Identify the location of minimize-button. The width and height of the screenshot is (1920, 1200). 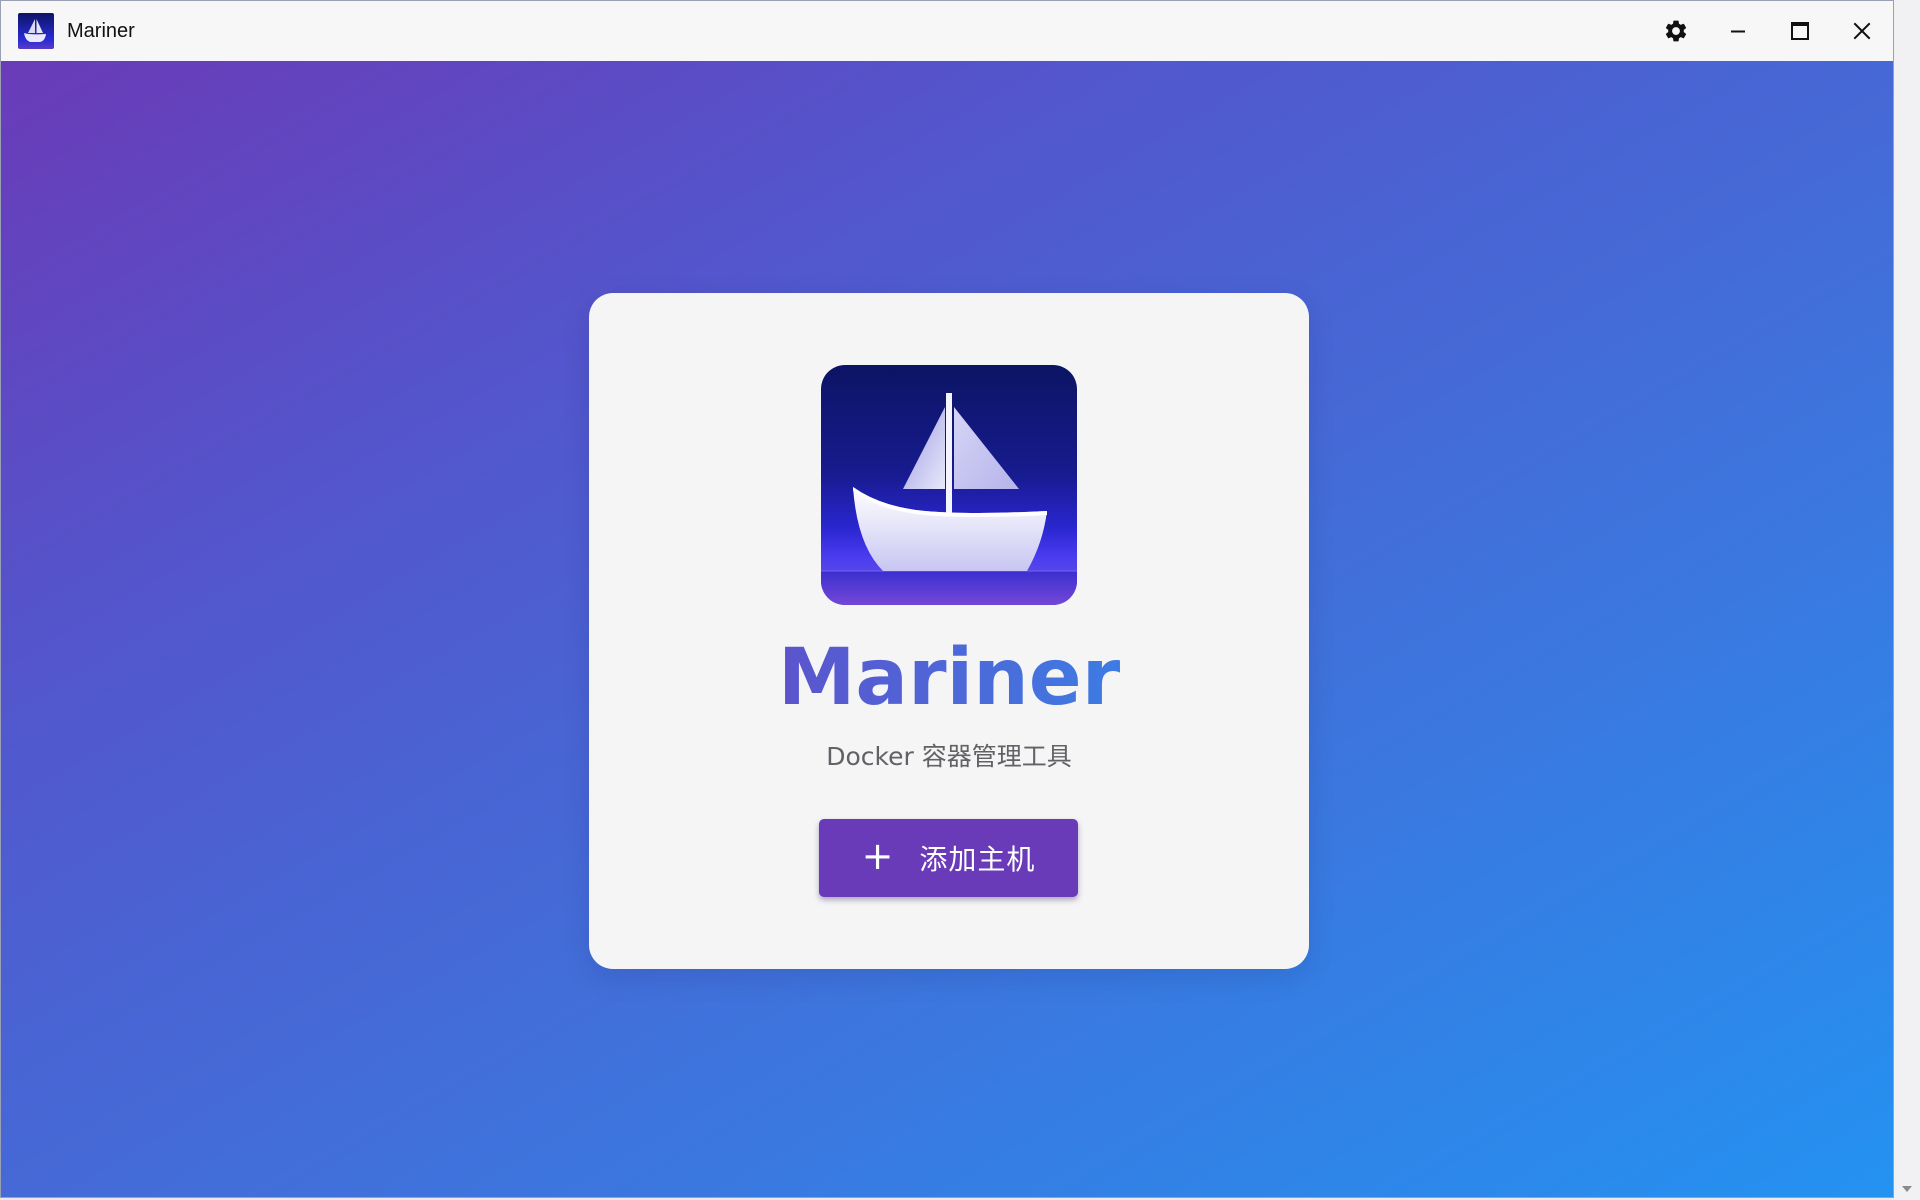
(1738, 31).